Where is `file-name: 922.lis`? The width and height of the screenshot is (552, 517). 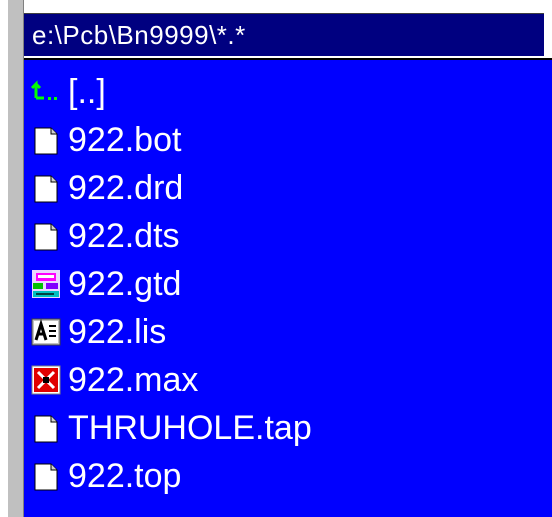
file-name: 922.lis is located at coordinates (117, 332).